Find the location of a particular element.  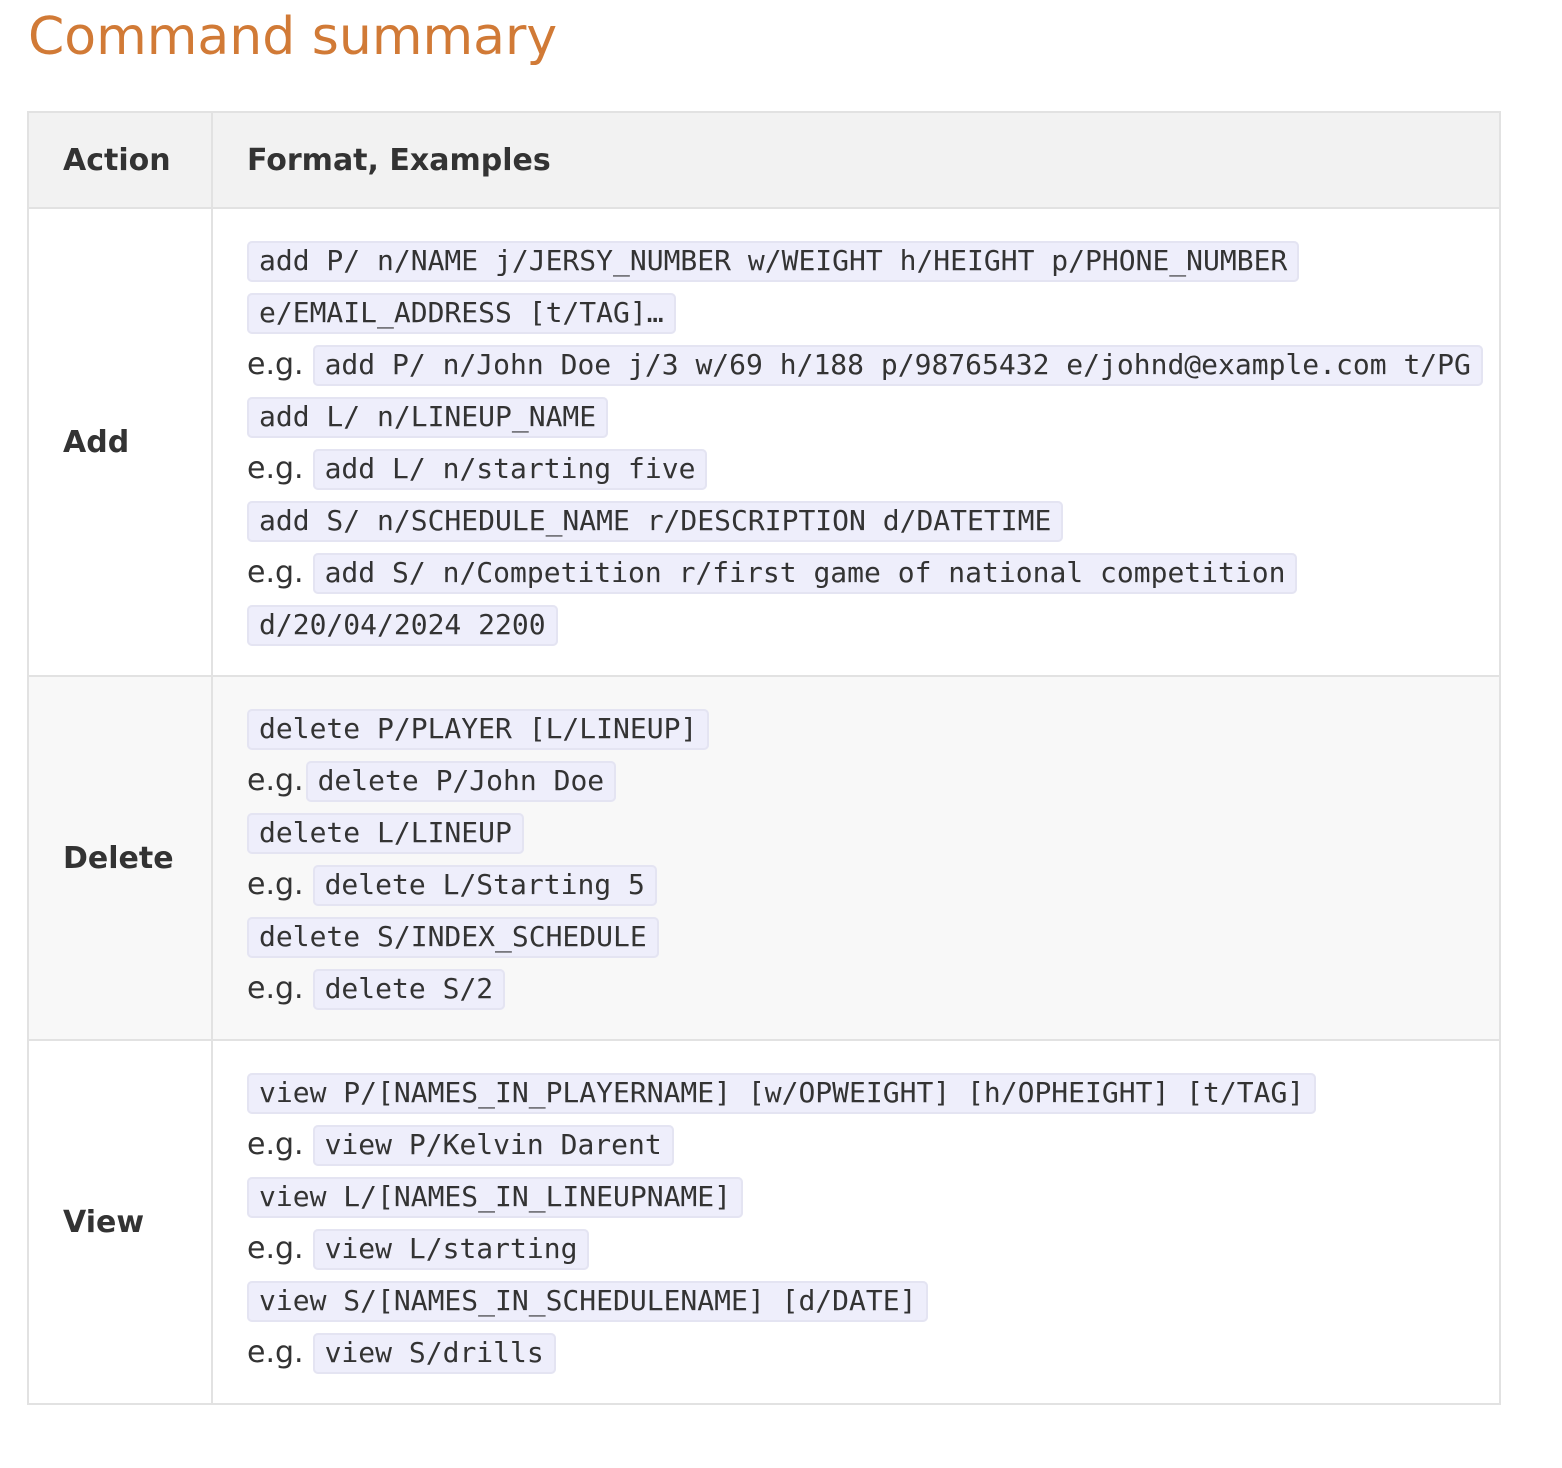

command-example-code: delete S/2 is located at coordinates (409, 989).